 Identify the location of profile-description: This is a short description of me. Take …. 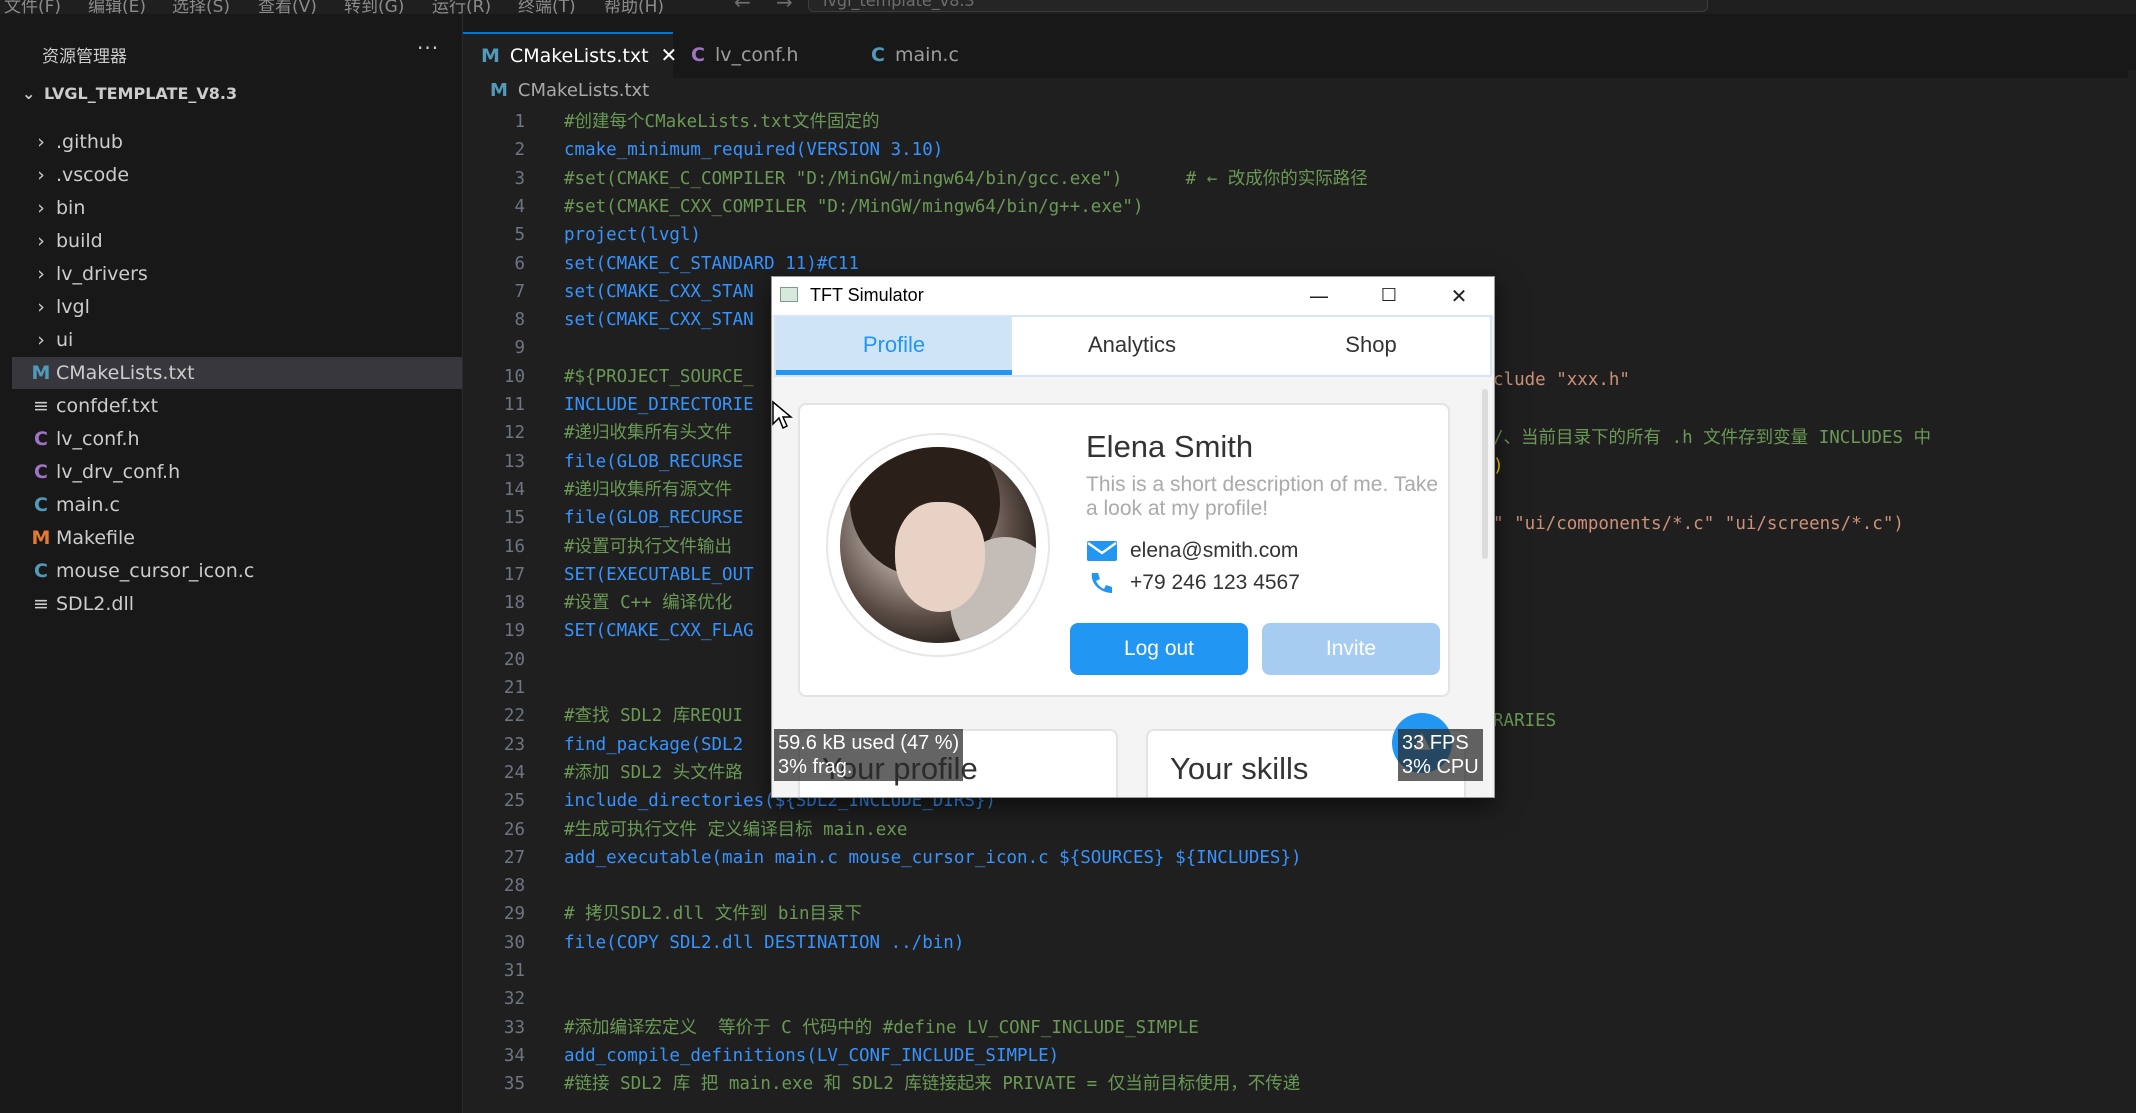
(1262, 496).